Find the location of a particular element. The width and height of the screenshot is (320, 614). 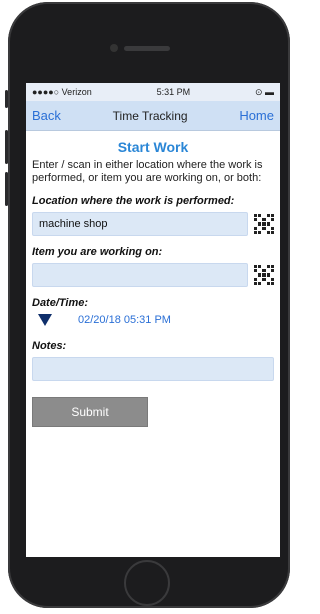

home-button: Home is located at coordinates (256, 115).